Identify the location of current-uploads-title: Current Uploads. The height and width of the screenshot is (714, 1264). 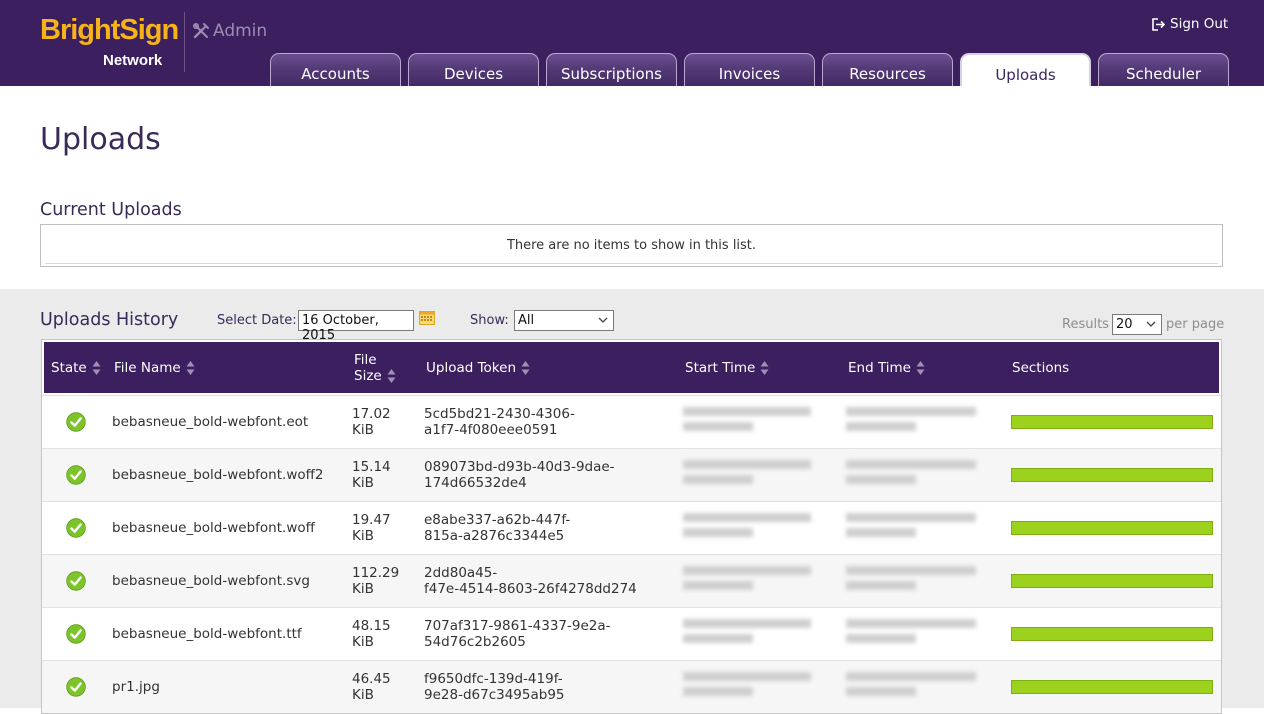
(111, 210).